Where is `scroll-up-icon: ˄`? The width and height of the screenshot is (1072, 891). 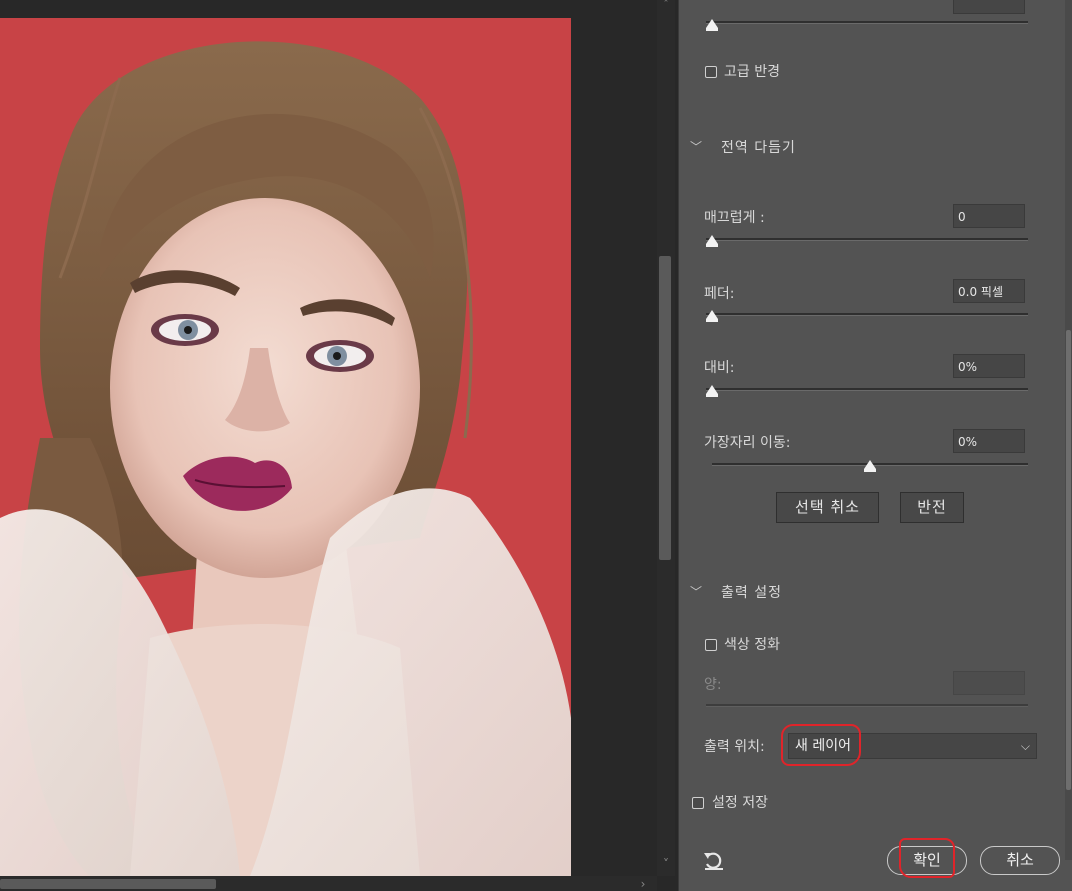 scroll-up-icon: ˄ is located at coordinates (666, 5).